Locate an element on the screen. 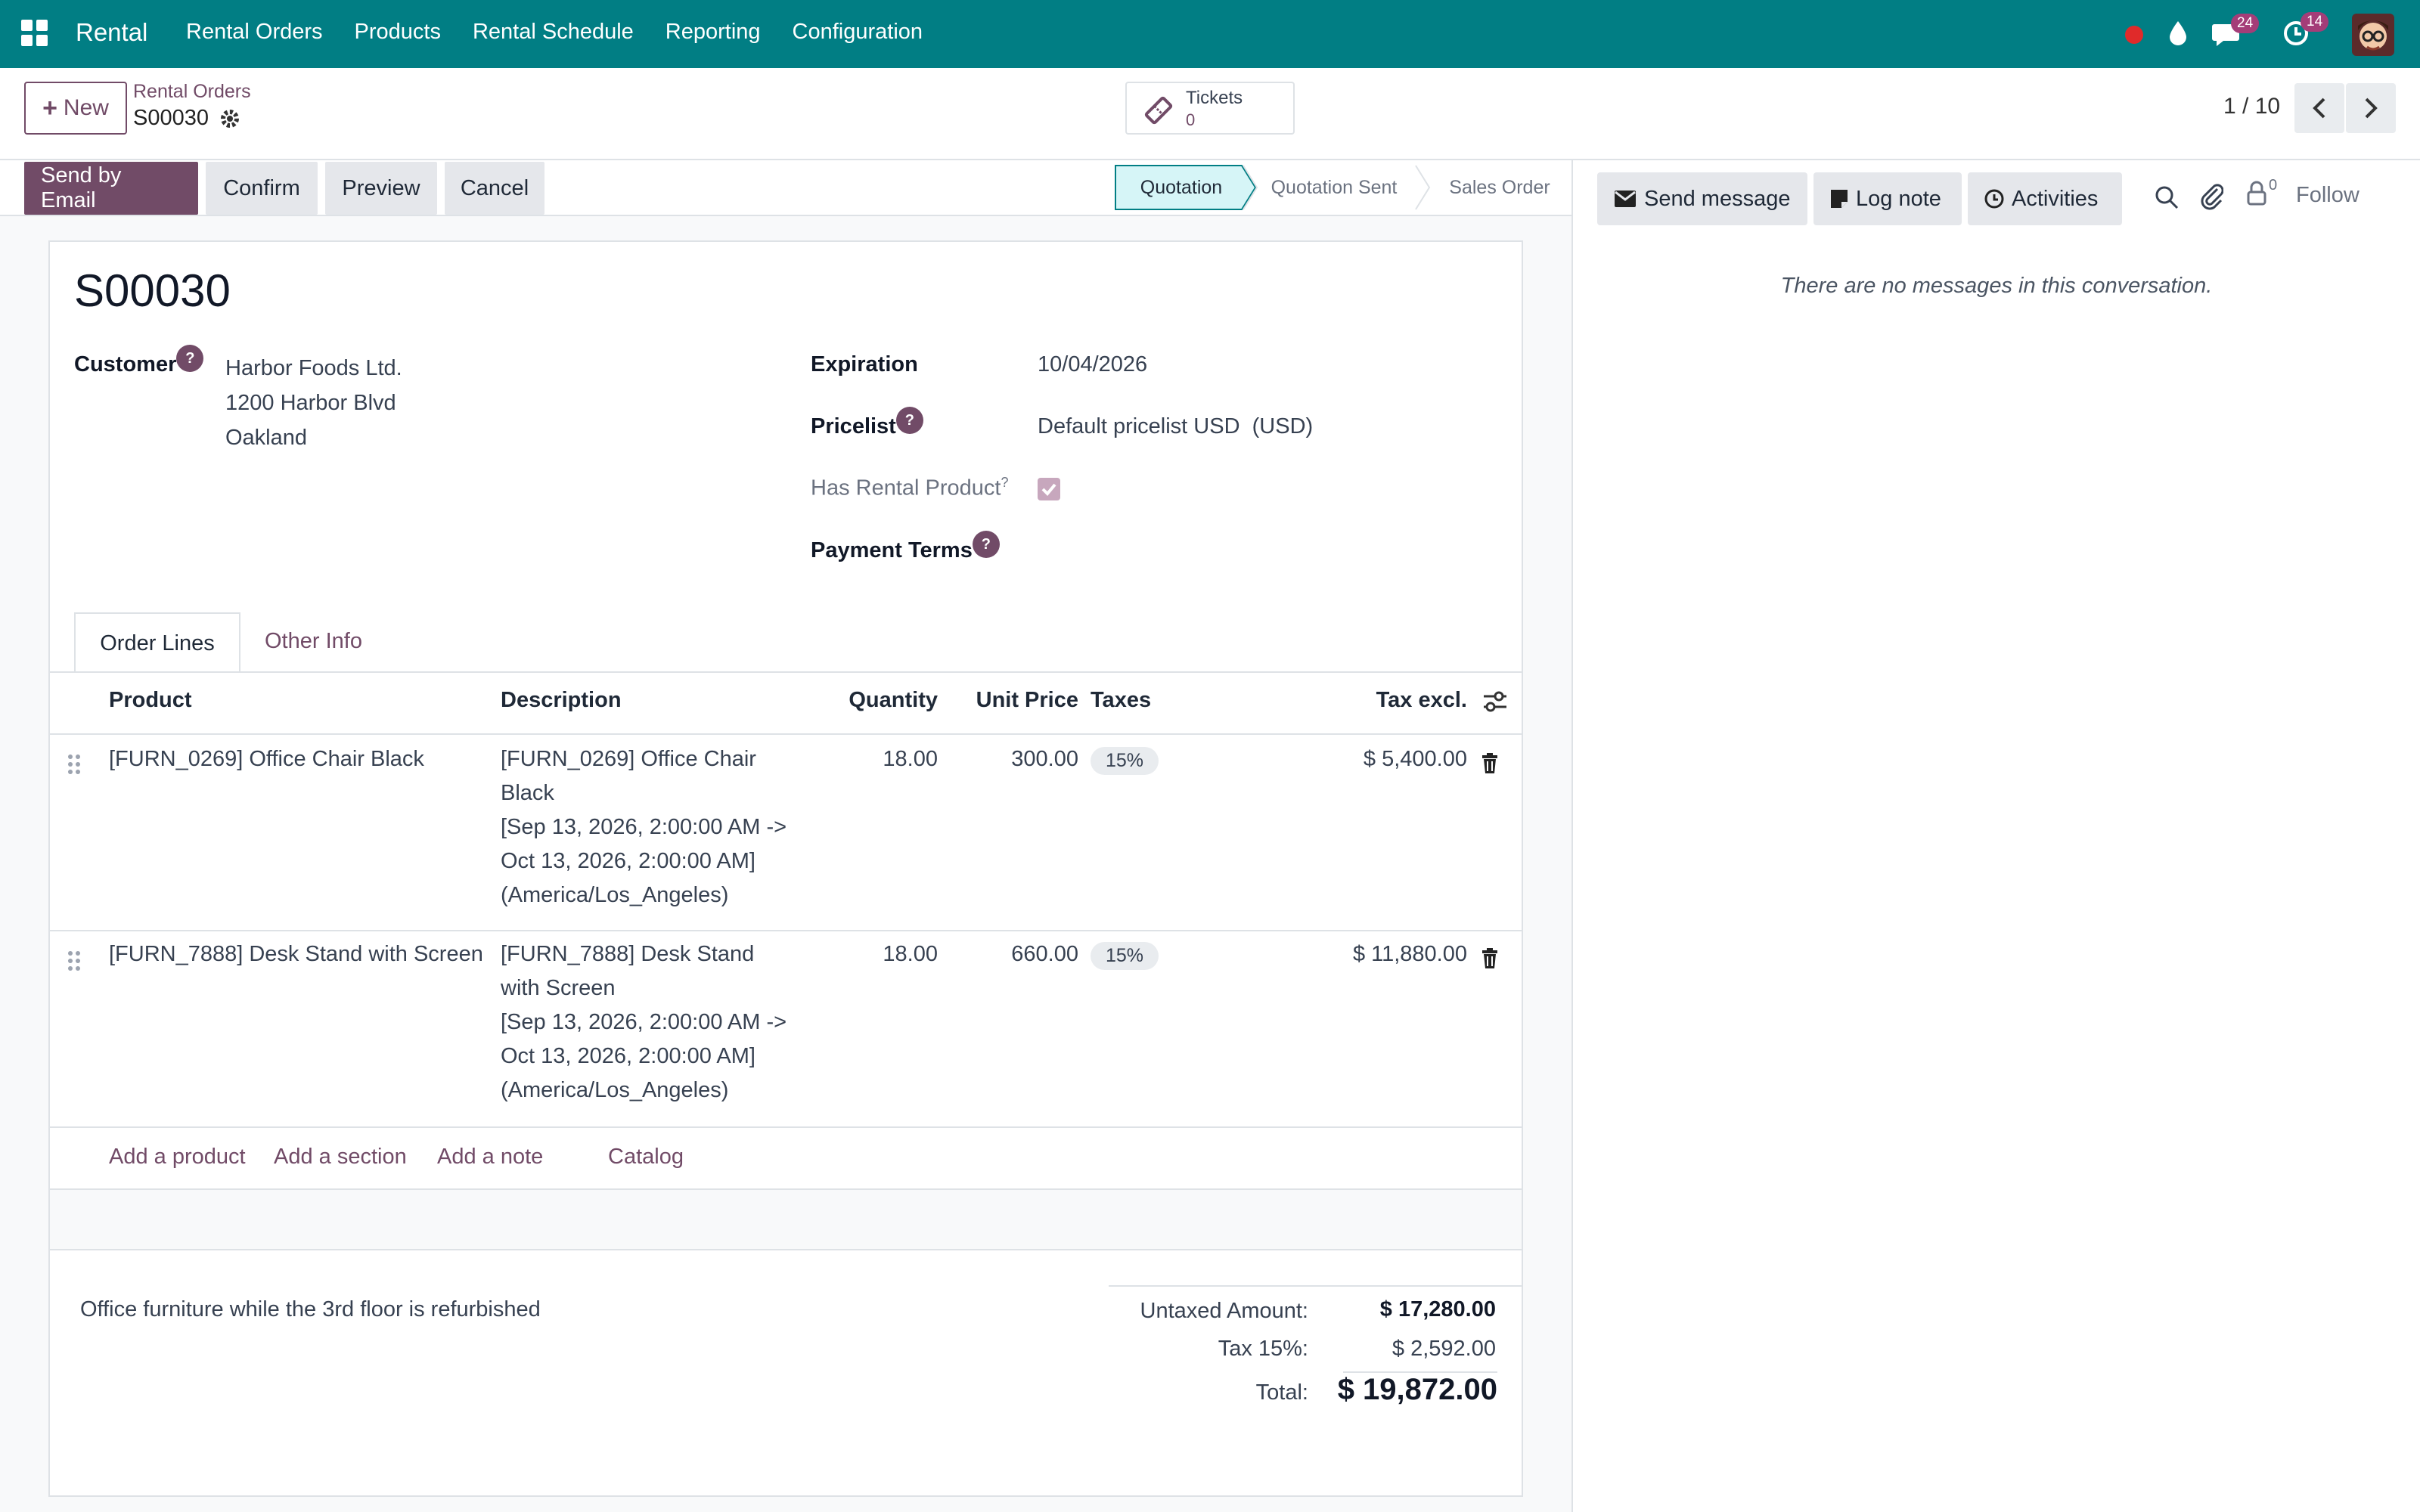 Image resolution: width=2420 pixels, height=1512 pixels. status-bar: Quotation Quotation Sent Sales Order is located at coordinates (1343, 187).